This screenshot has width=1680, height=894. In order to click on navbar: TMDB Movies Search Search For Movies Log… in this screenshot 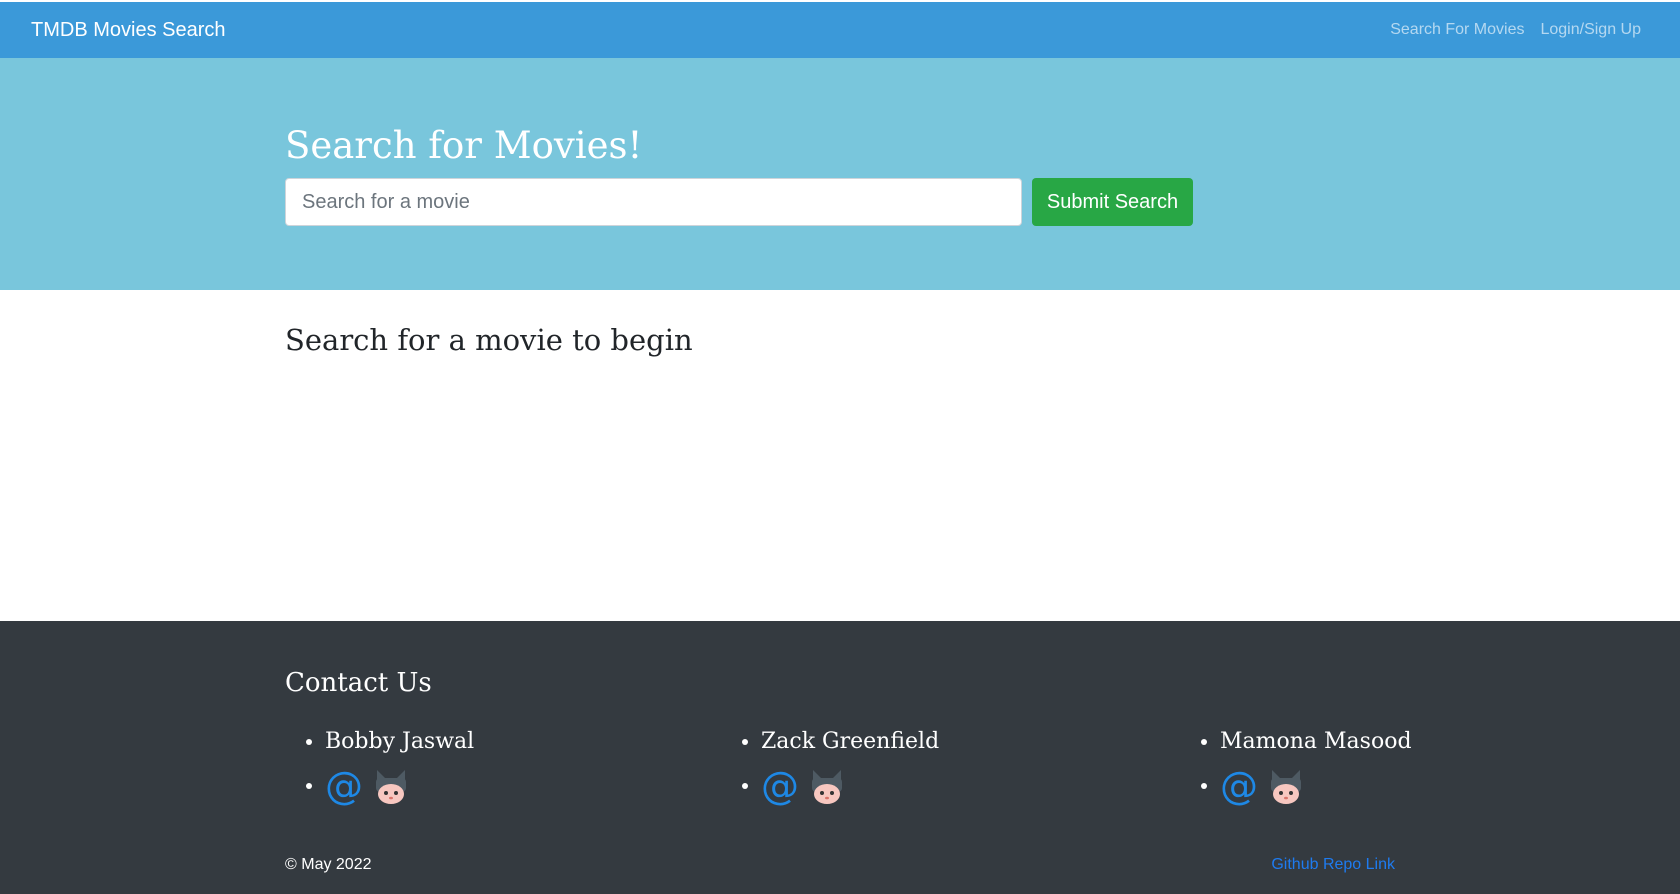, I will do `click(840, 30)`.